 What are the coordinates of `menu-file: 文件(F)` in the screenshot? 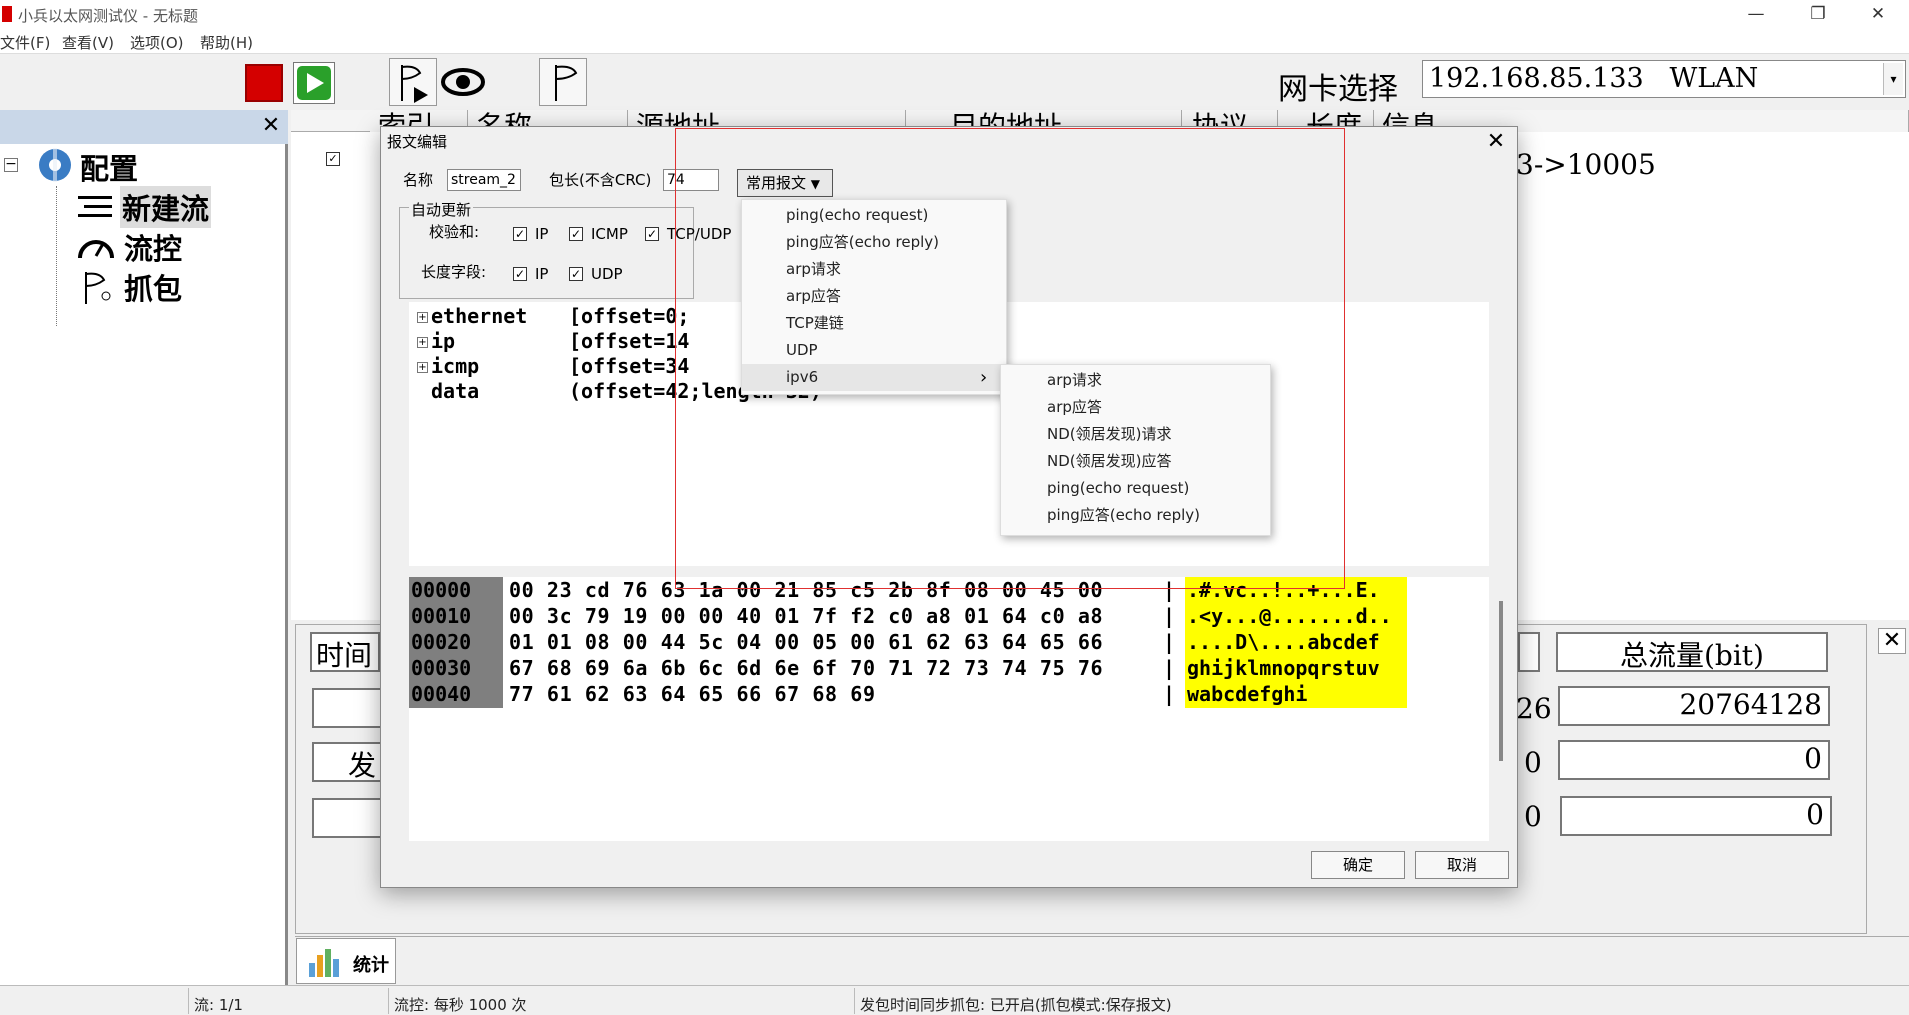 It's located at (25, 42).